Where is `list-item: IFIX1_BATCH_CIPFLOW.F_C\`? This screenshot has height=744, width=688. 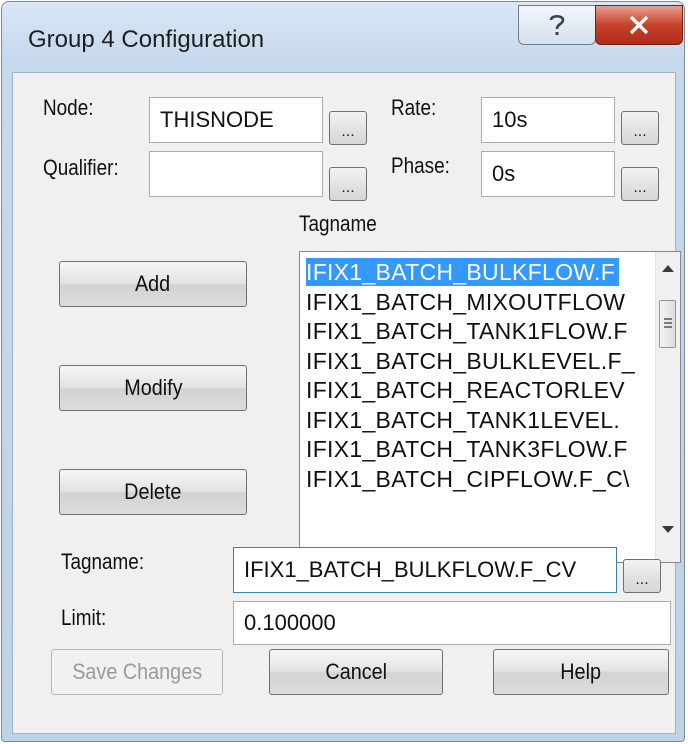
list-item: IFIX1_BATCH_CIPFLOW.F_C\ is located at coordinates (468, 479).